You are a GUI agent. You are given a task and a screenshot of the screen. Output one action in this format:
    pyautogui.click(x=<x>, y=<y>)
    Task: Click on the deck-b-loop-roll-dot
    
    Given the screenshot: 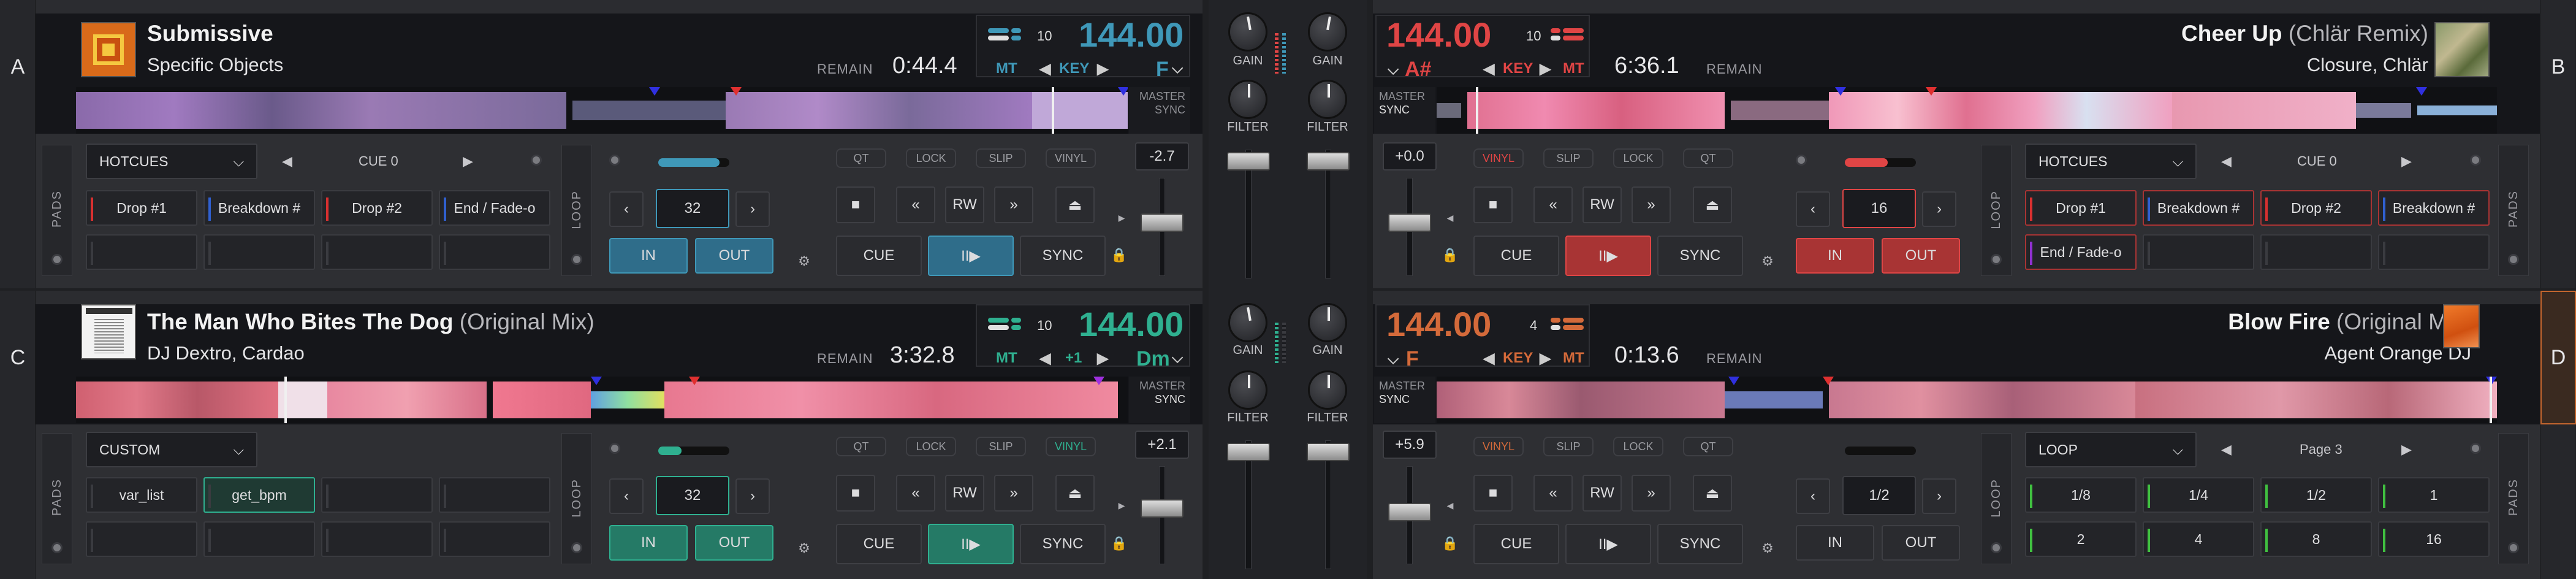 What is the action you would take?
    pyautogui.click(x=1801, y=160)
    